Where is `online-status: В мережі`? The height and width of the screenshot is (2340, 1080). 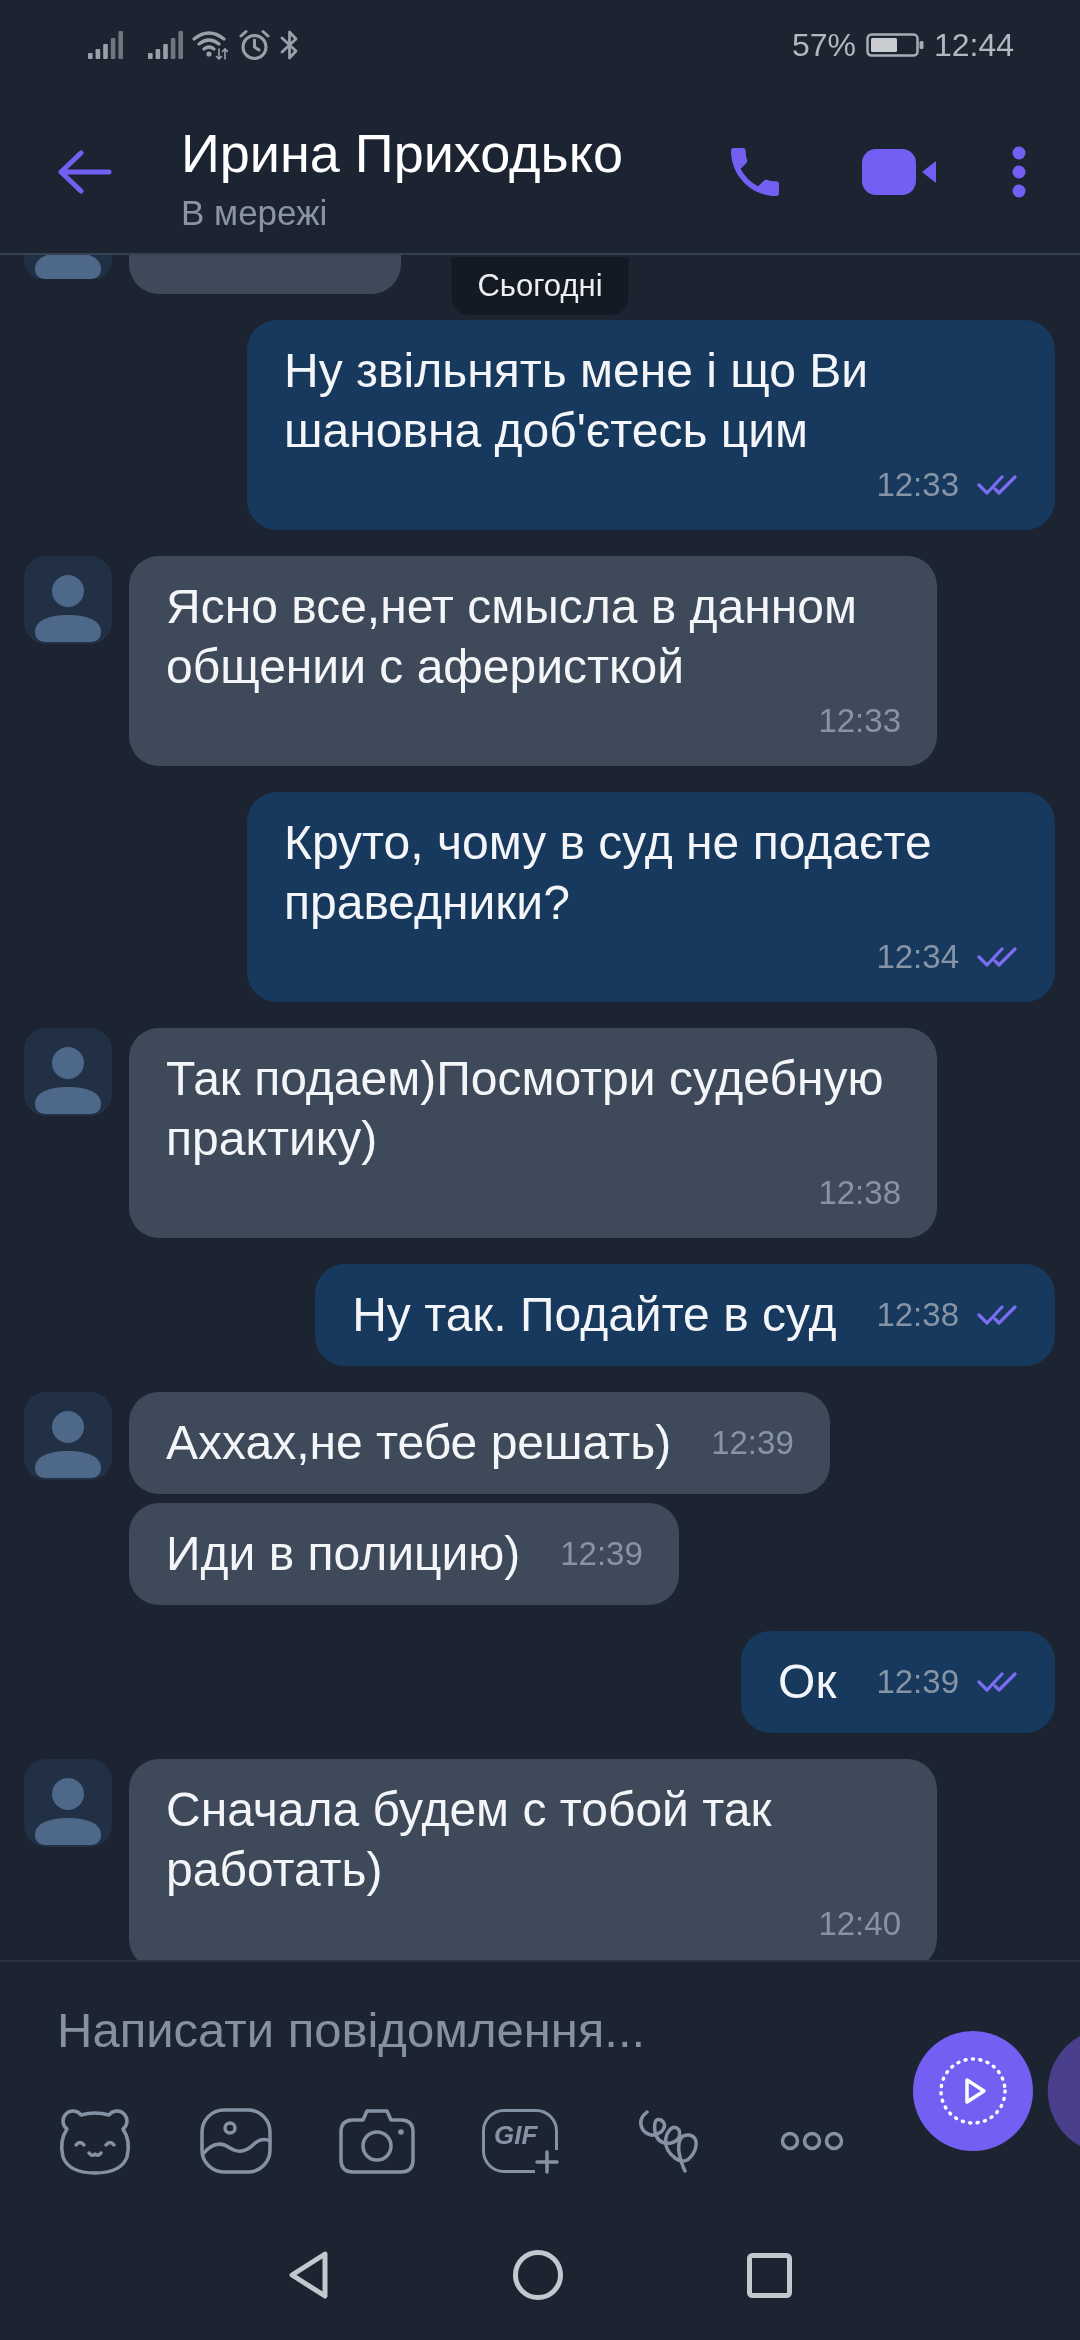 online-status: В мережі is located at coordinates (254, 213).